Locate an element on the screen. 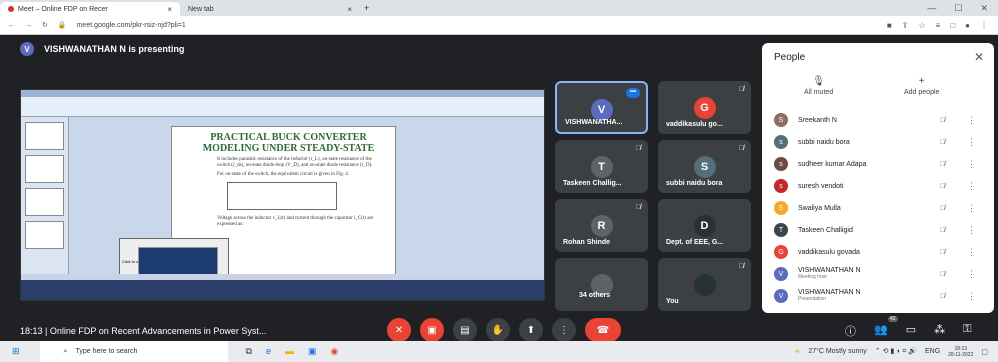 This screenshot has height=362, width=998. profile-icon: ● is located at coordinates (967, 25).